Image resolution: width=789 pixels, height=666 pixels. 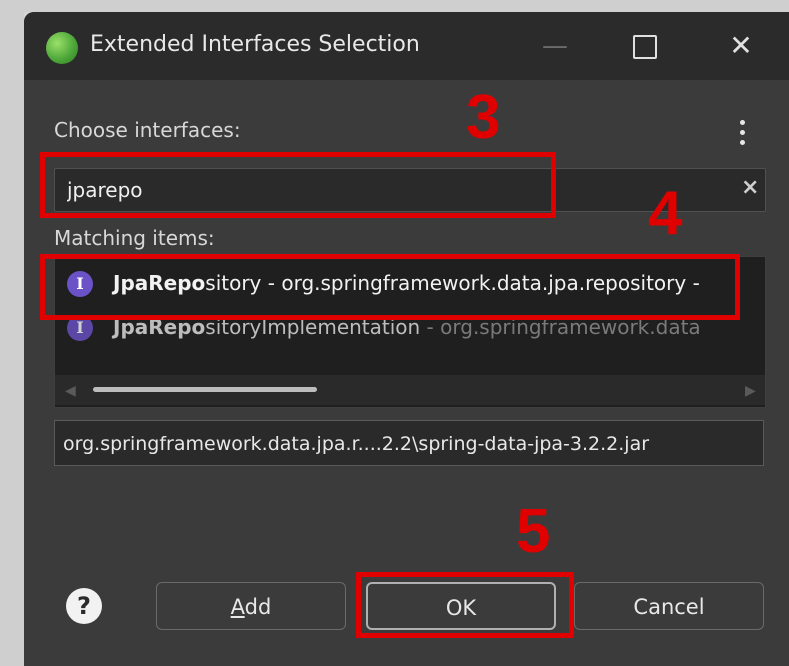 I want to click on choose-interfaces-label: Choose interfaces:, so click(x=147, y=130).